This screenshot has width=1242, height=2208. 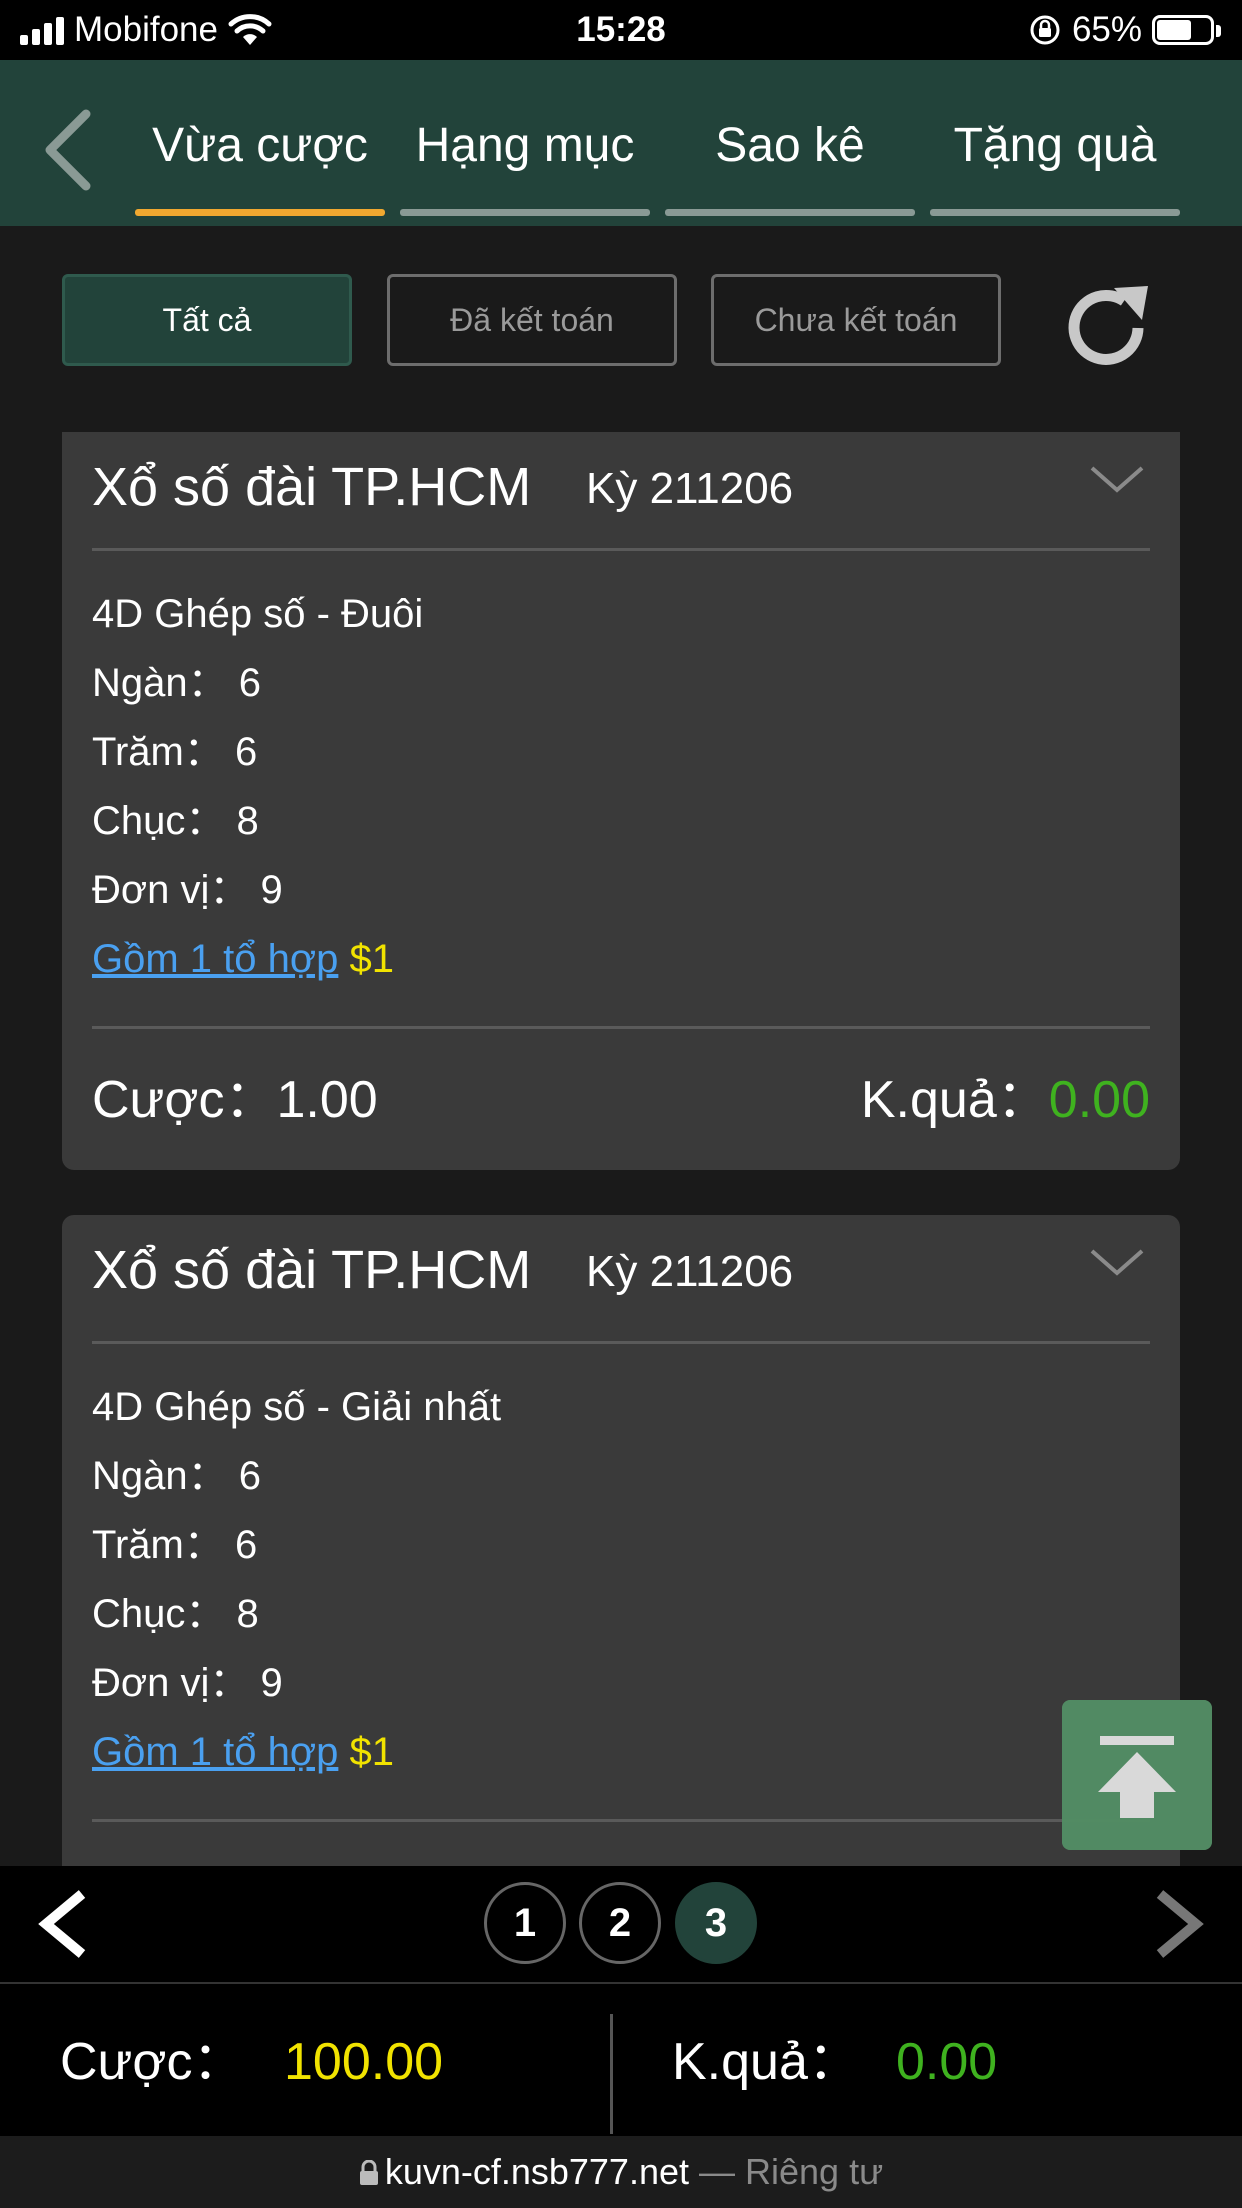 What do you see at coordinates (856, 320) in the screenshot?
I see `filter-unsettled-button: Chưa kết toán` at bounding box center [856, 320].